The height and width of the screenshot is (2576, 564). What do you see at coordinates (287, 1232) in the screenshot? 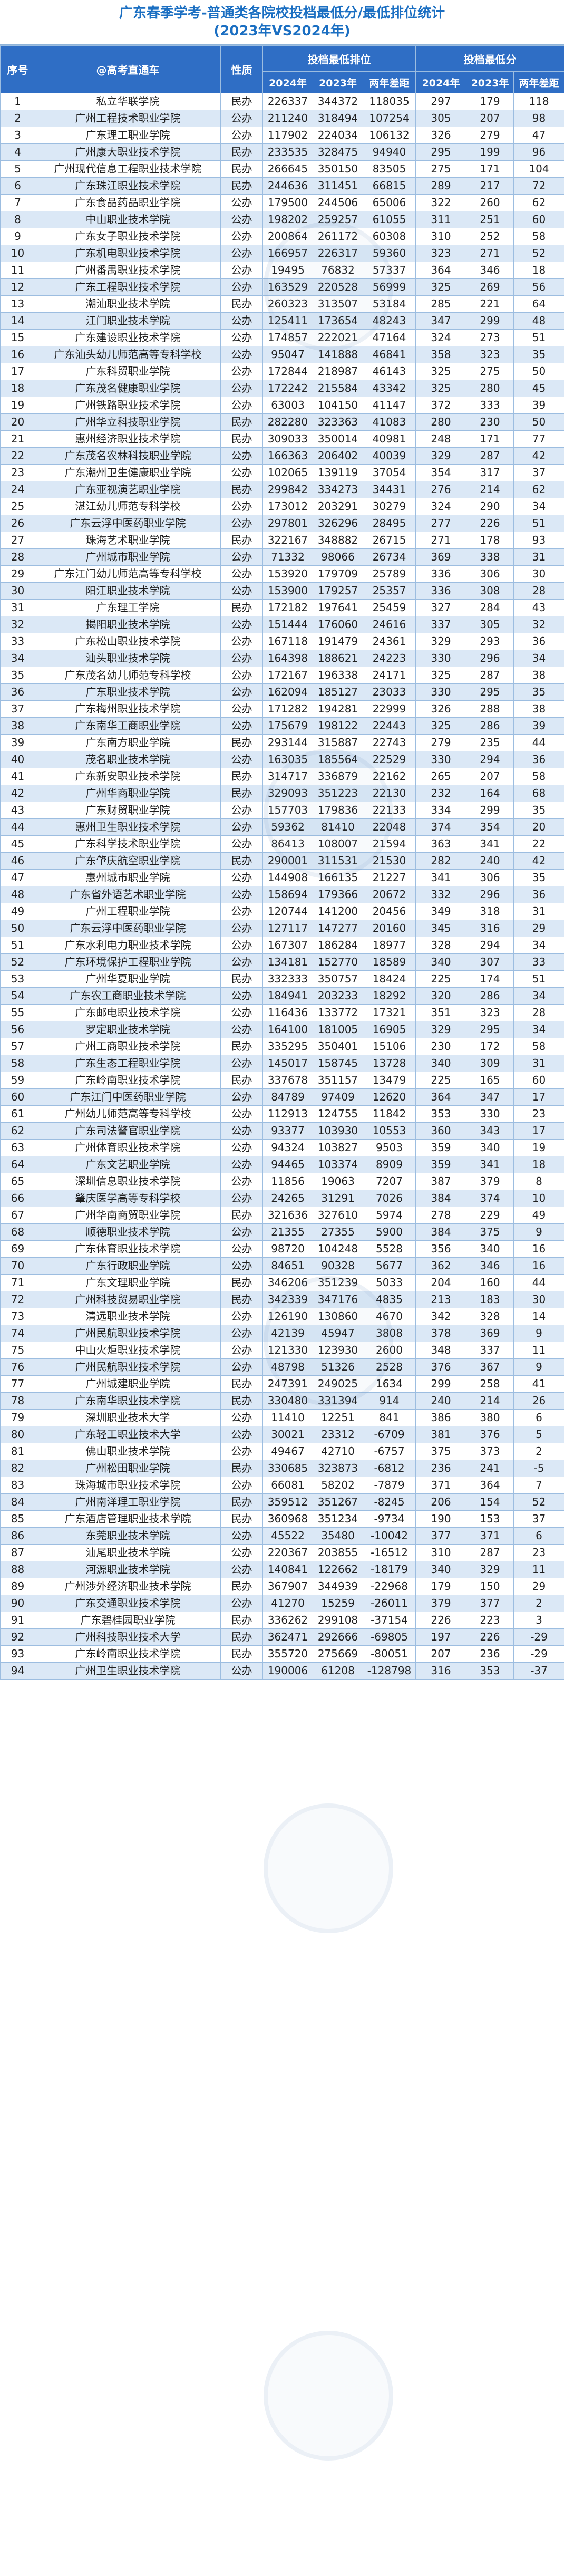
I see `cell-rank-2024: 21355` at bounding box center [287, 1232].